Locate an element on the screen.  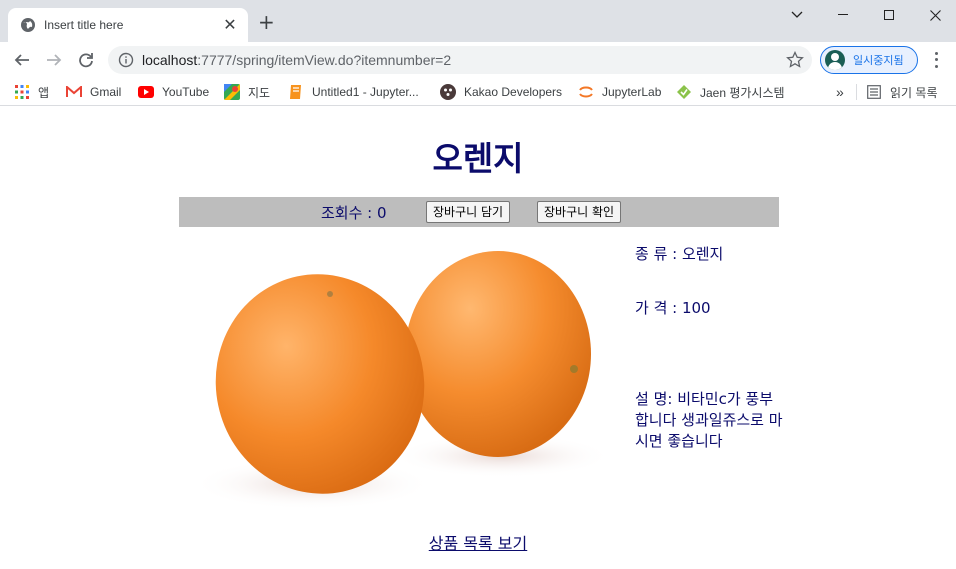
bookmark-label: Kakao Developers is located at coordinates (513, 92).